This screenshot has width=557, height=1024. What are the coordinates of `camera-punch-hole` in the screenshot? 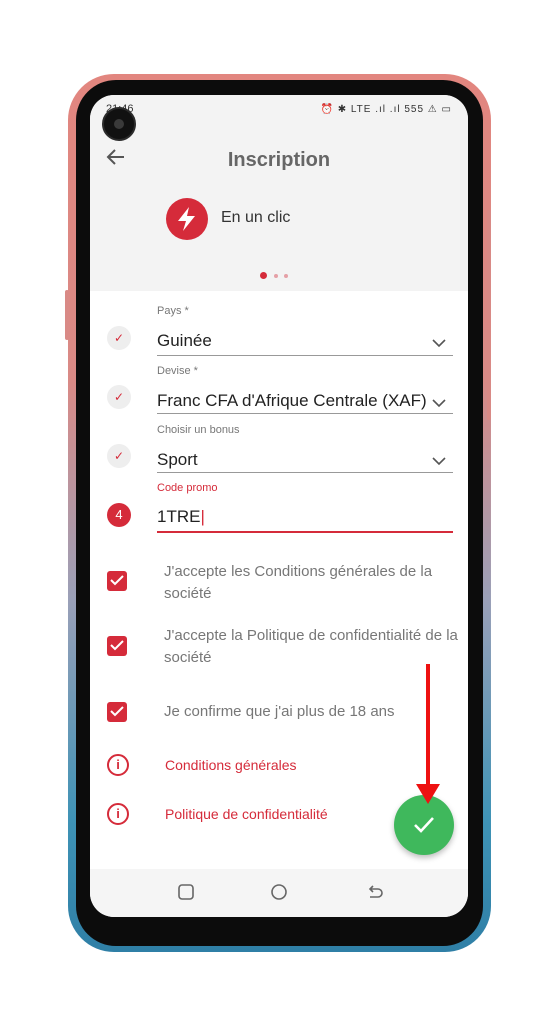 It's located at (119, 124).